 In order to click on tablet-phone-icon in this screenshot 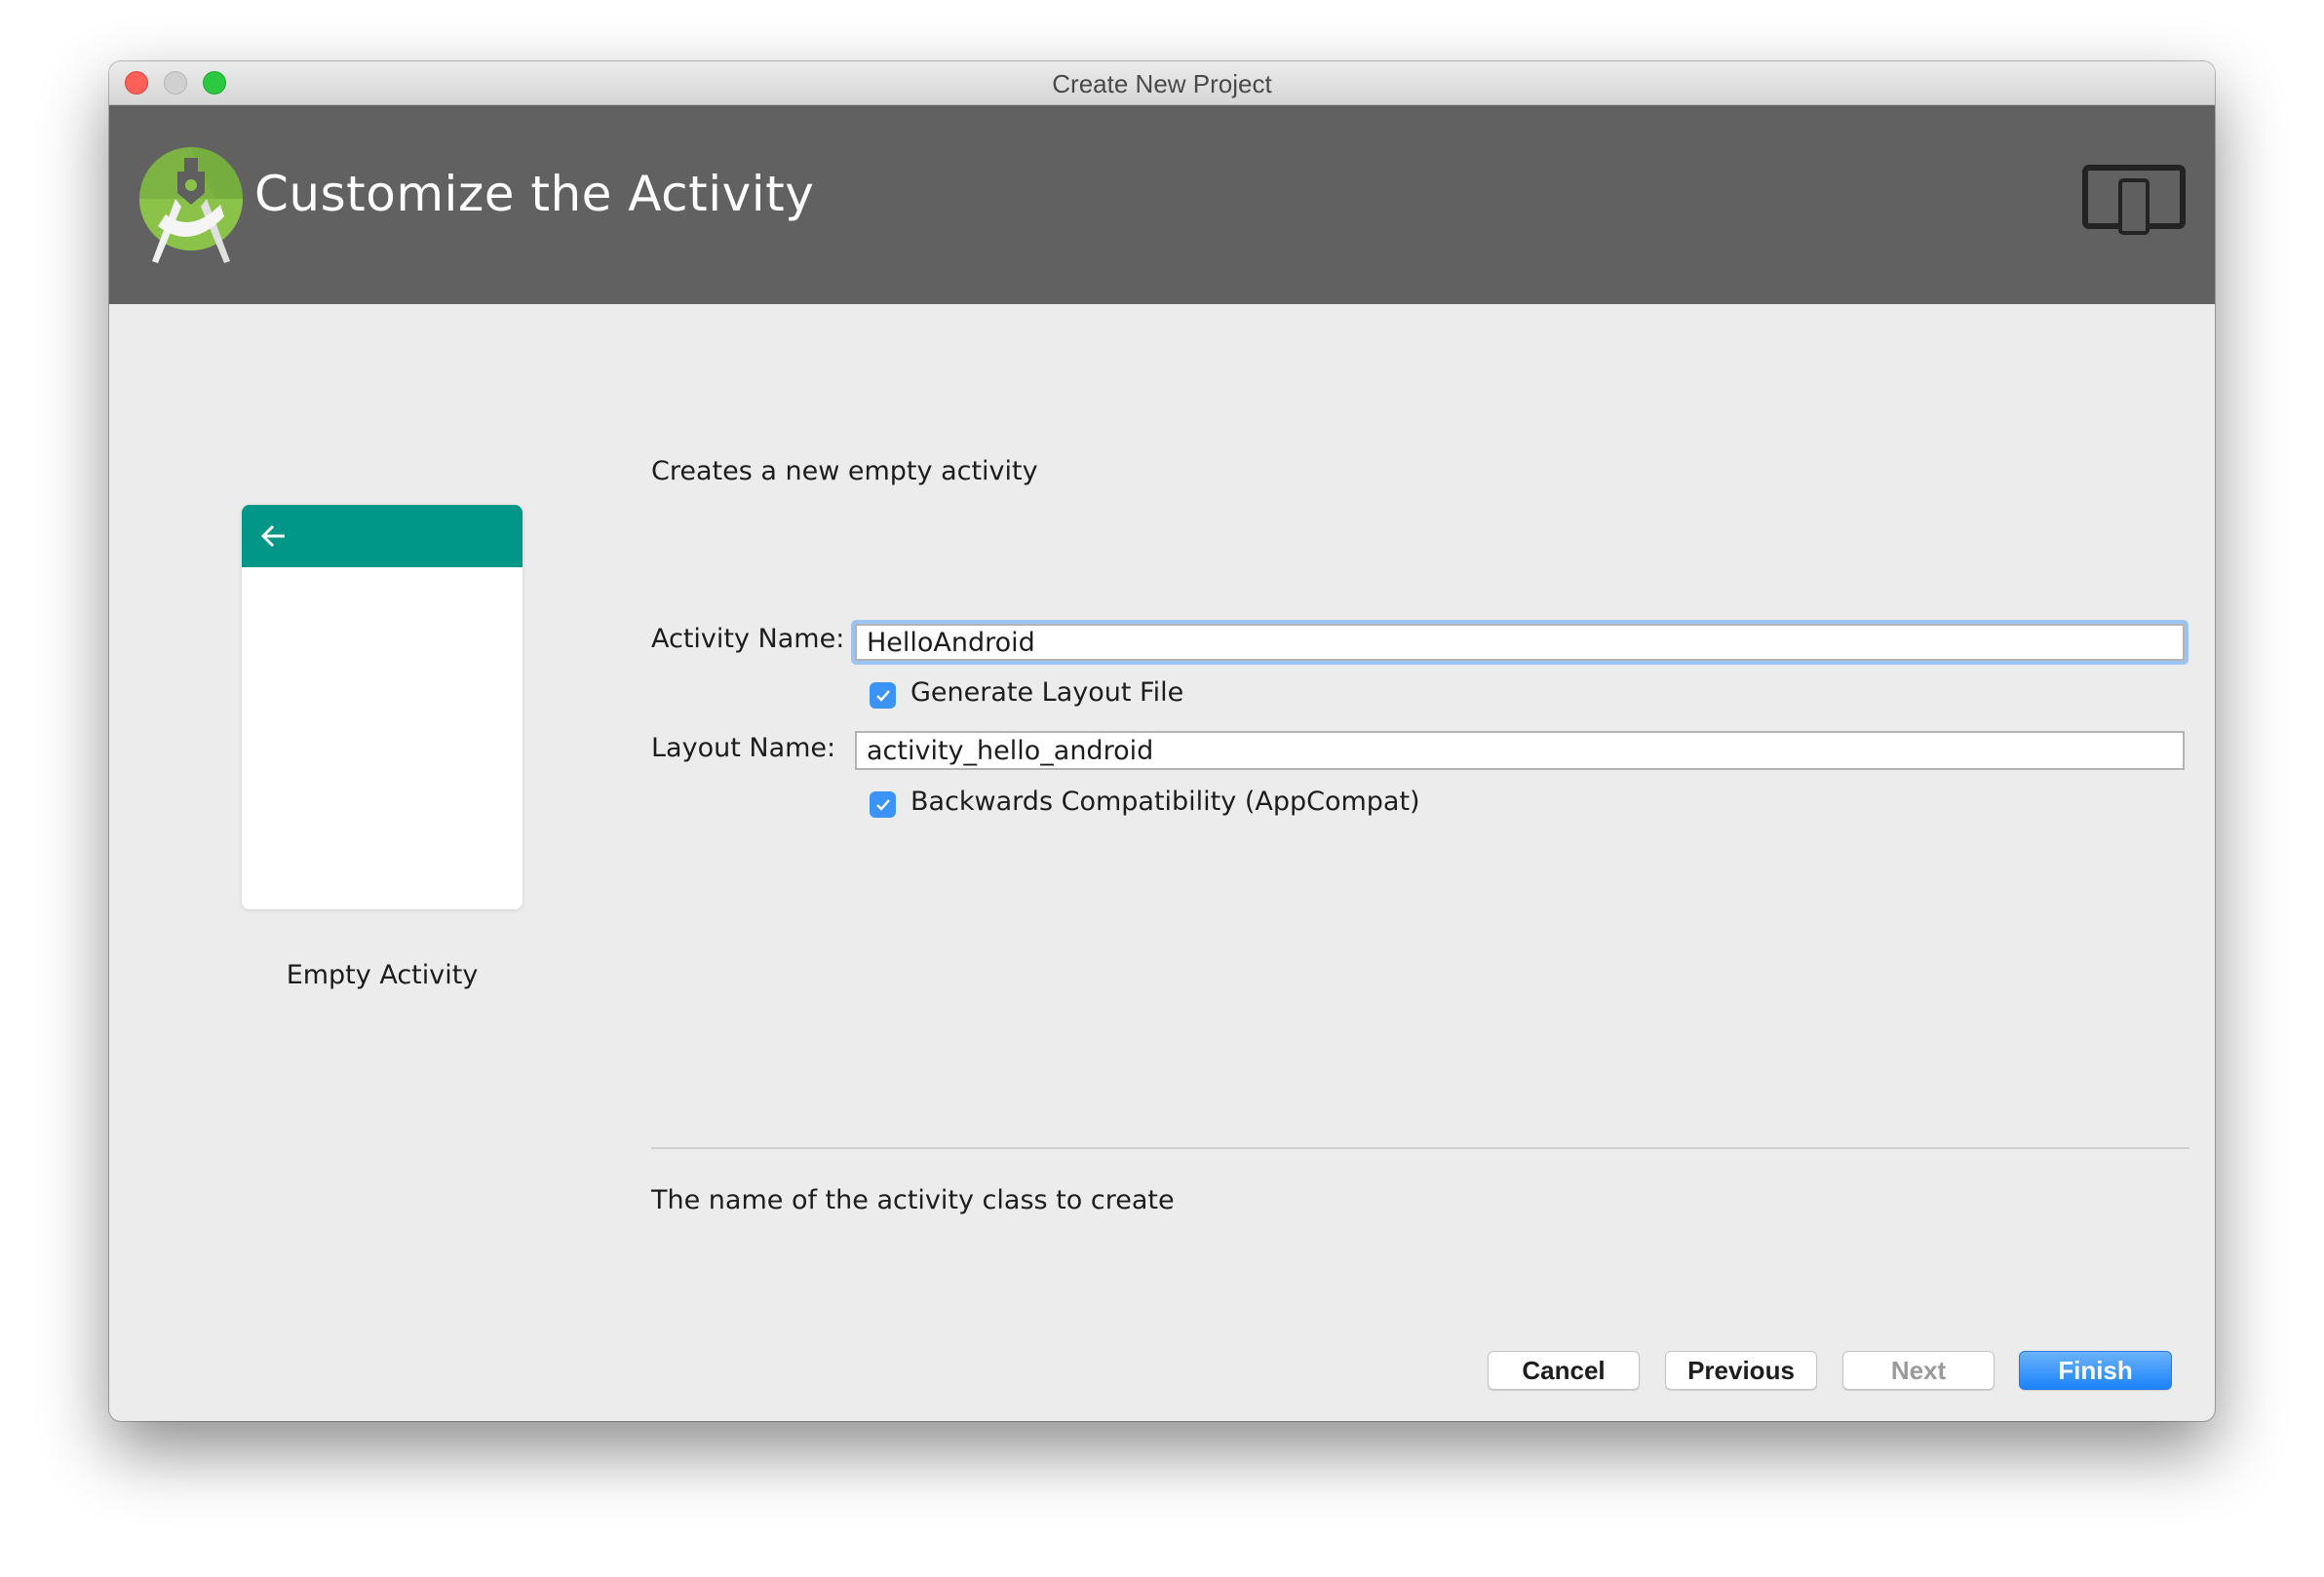, I will do `click(2134, 200)`.